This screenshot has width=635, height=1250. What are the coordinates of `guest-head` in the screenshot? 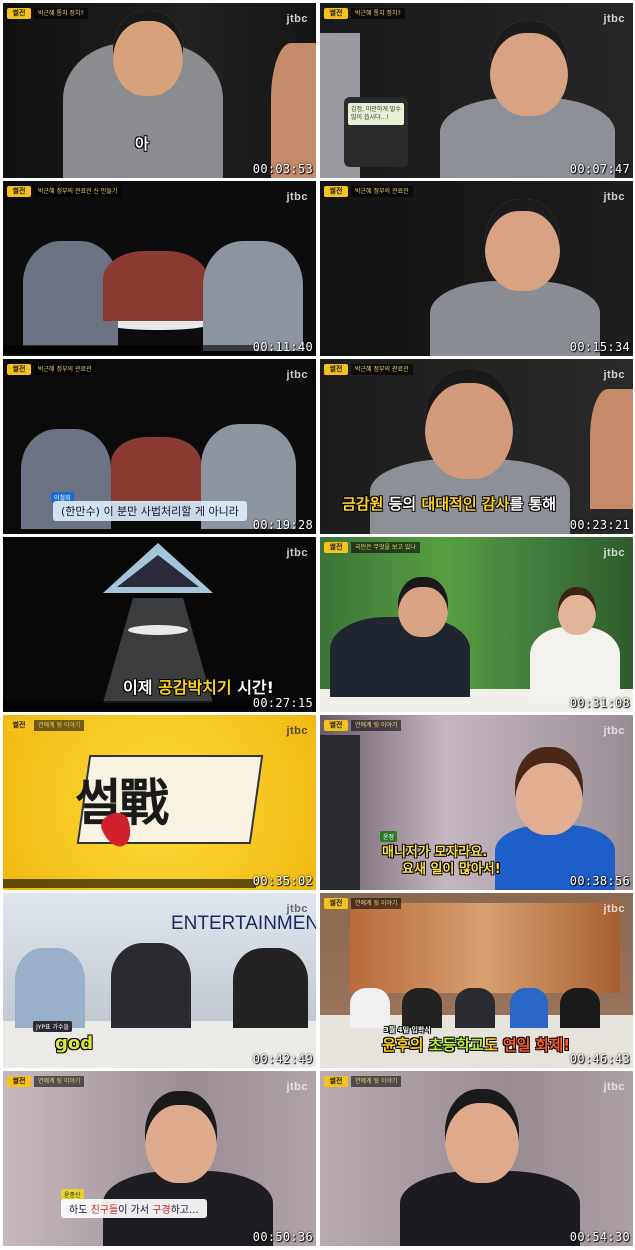 It's located at (529, 68).